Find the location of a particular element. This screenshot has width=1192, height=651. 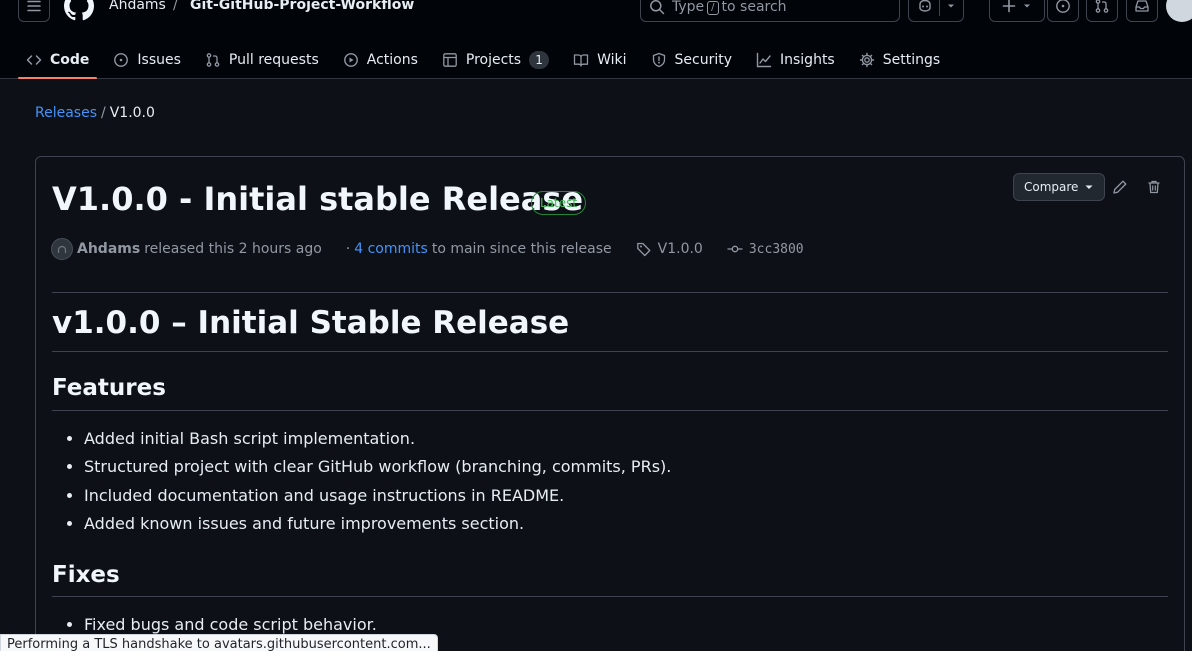

tab-code-label: Code is located at coordinates (70, 60).